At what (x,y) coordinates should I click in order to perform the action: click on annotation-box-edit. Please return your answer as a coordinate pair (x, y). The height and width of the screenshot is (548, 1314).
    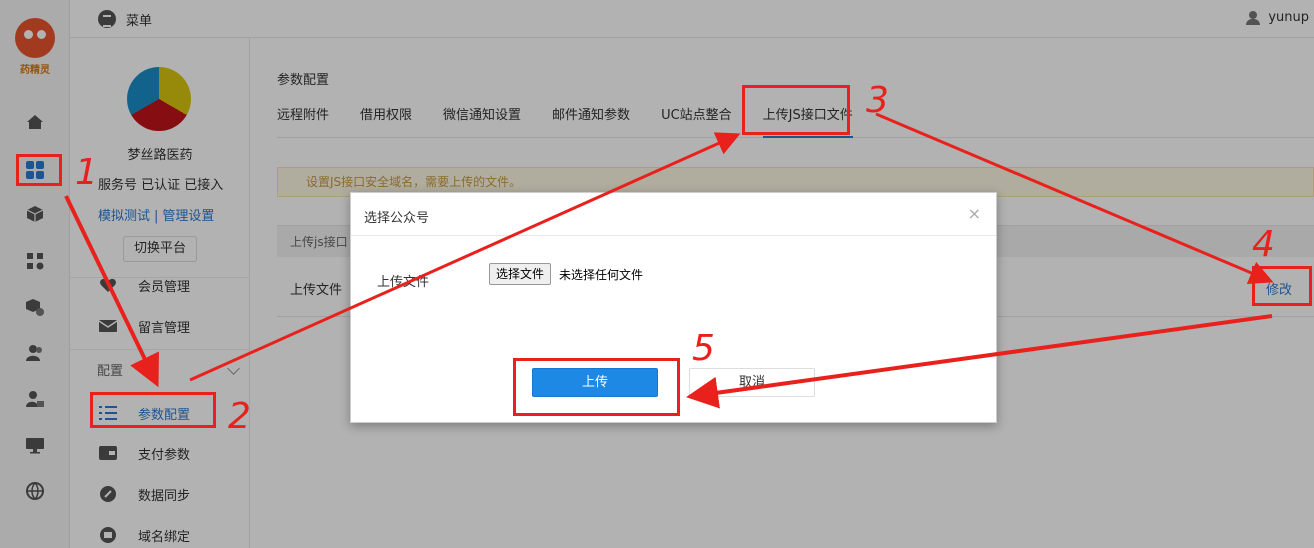
    Looking at the image, I should click on (1282, 286).